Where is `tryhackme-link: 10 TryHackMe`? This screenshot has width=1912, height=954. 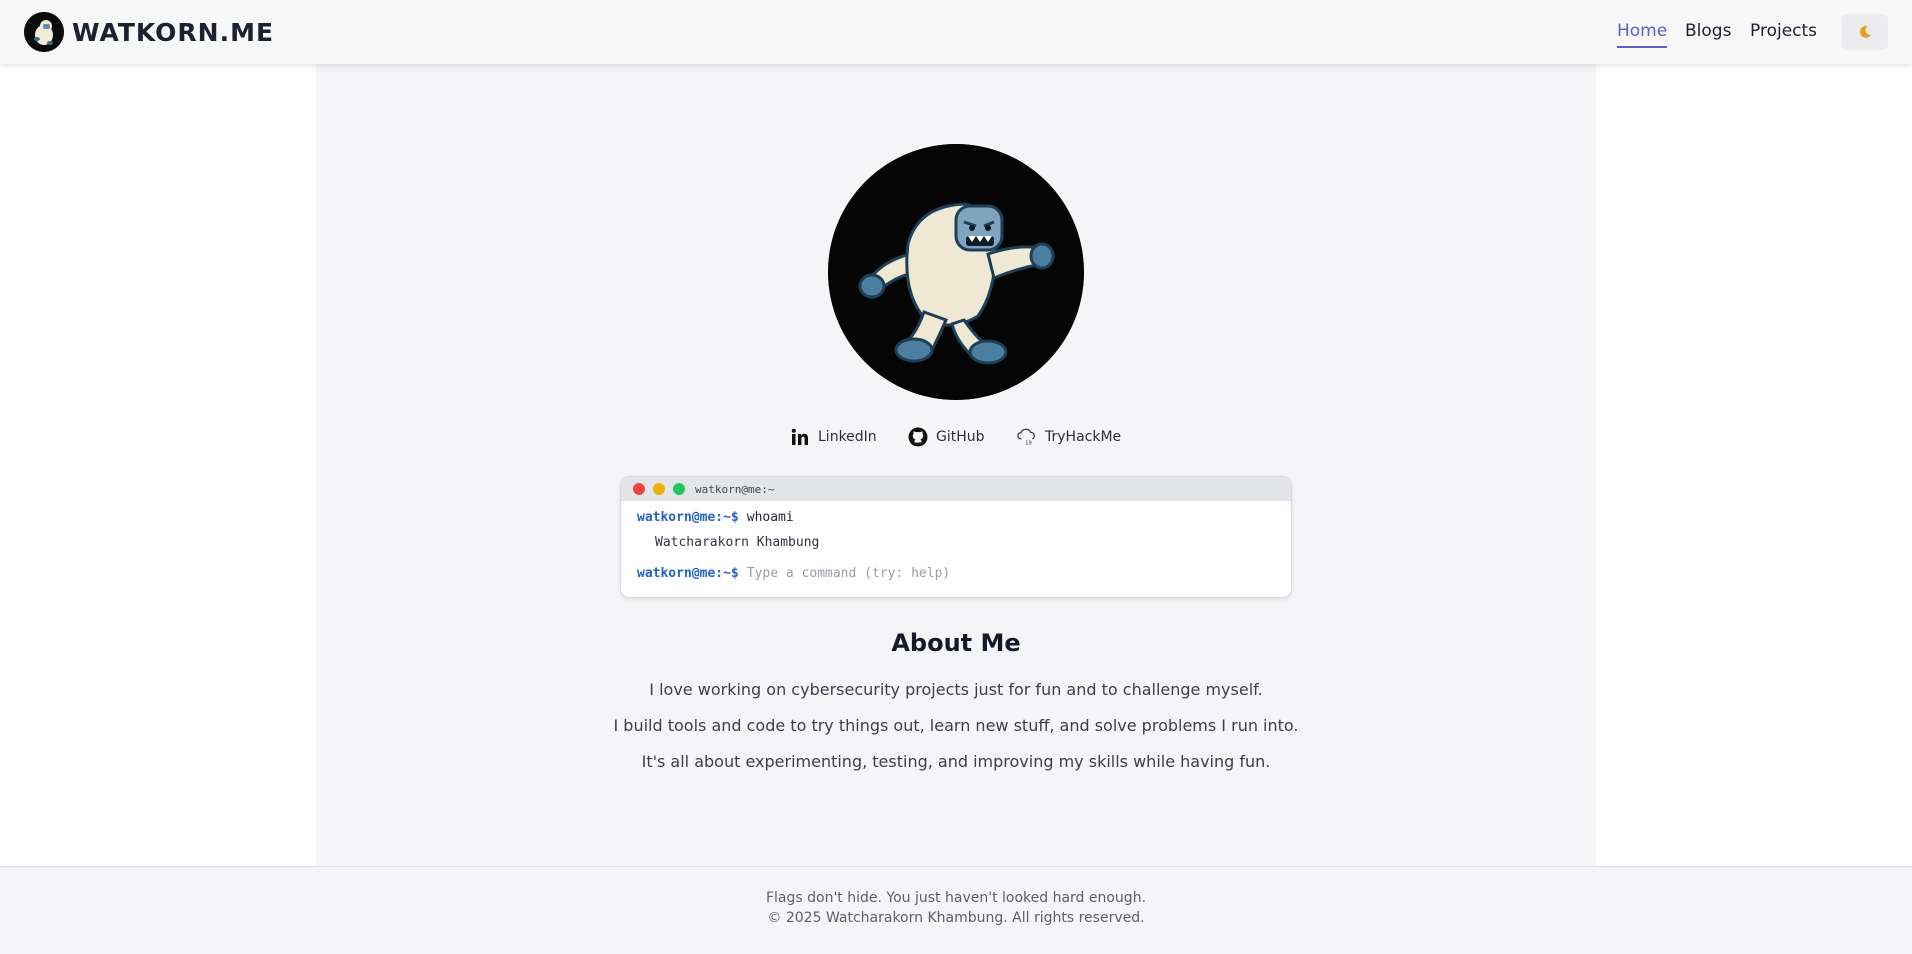
tryhackme-link: 10 TryHackMe is located at coordinates (1069, 437).